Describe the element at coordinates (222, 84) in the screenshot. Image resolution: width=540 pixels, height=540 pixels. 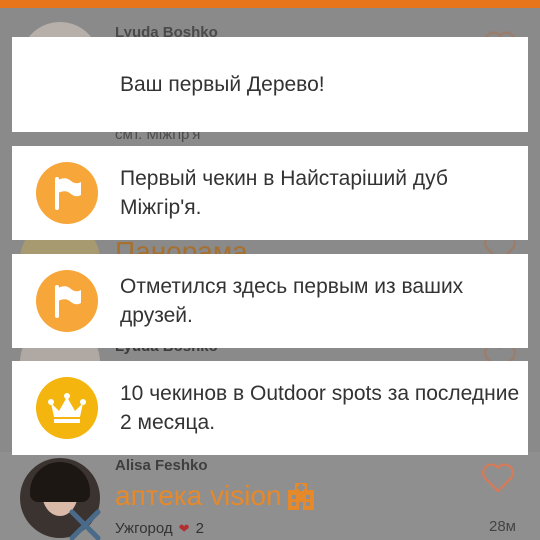
I see `notification-text: Ваш первый Дерево!` at that location.